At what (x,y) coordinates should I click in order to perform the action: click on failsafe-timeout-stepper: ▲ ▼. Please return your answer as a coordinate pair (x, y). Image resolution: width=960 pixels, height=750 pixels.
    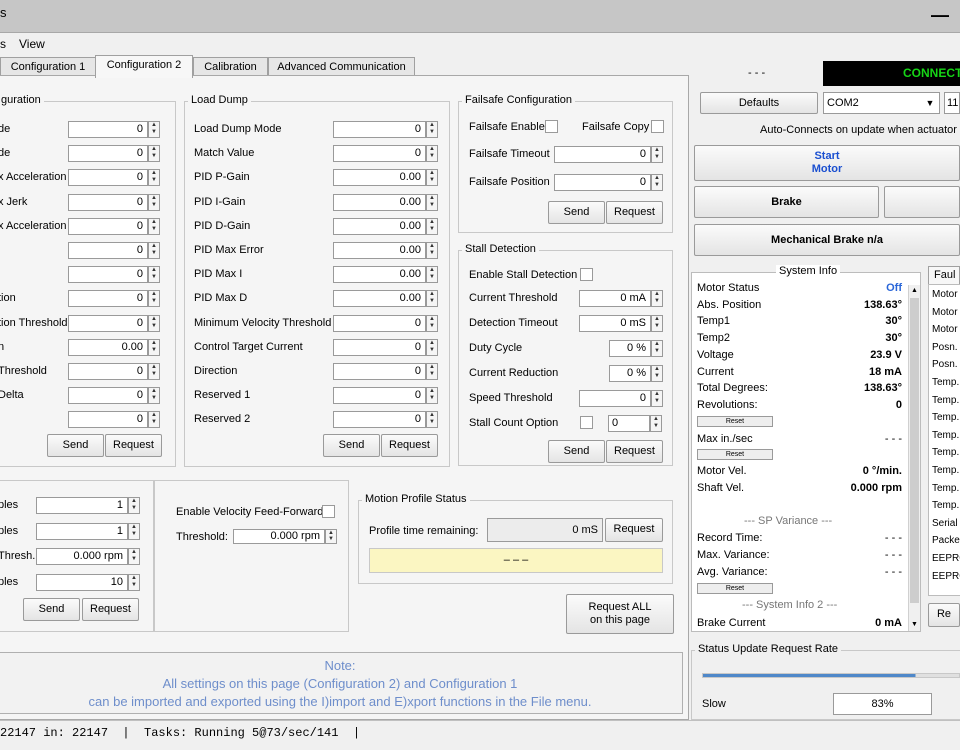
    Looking at the image, I should click on (657, 154).